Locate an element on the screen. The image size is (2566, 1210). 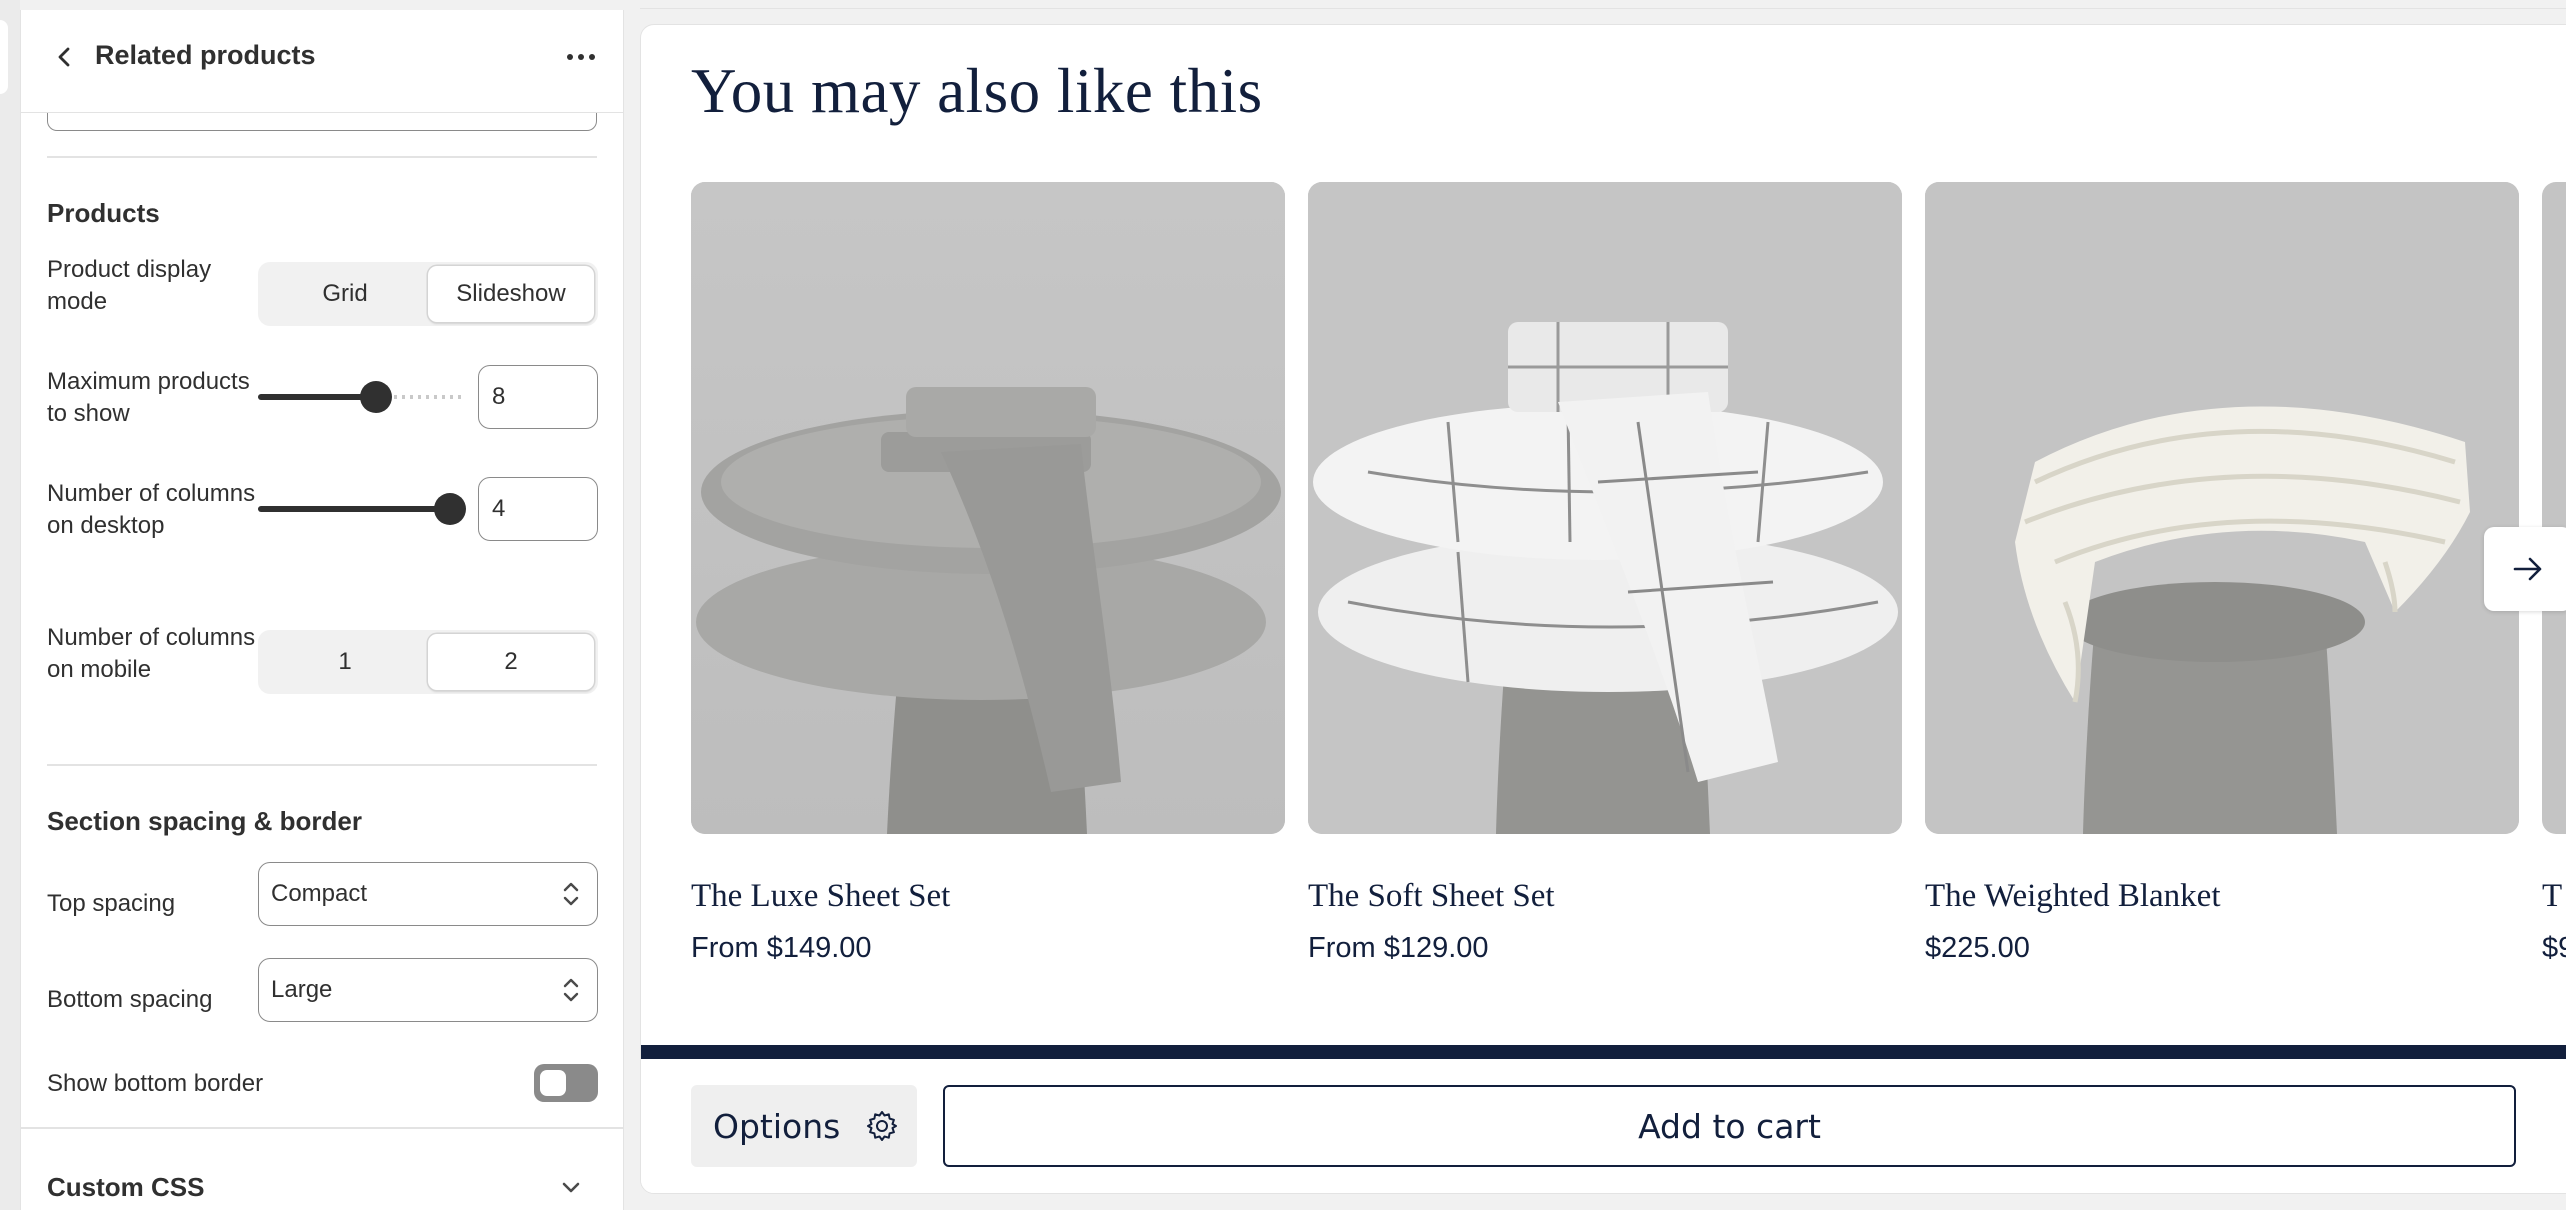
soft-sheet-image is located at coordinates (1605, 508).